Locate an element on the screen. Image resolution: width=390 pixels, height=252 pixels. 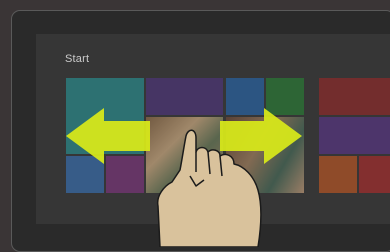
swipe-left-arrow-icon is located at coordinates (108, 136).